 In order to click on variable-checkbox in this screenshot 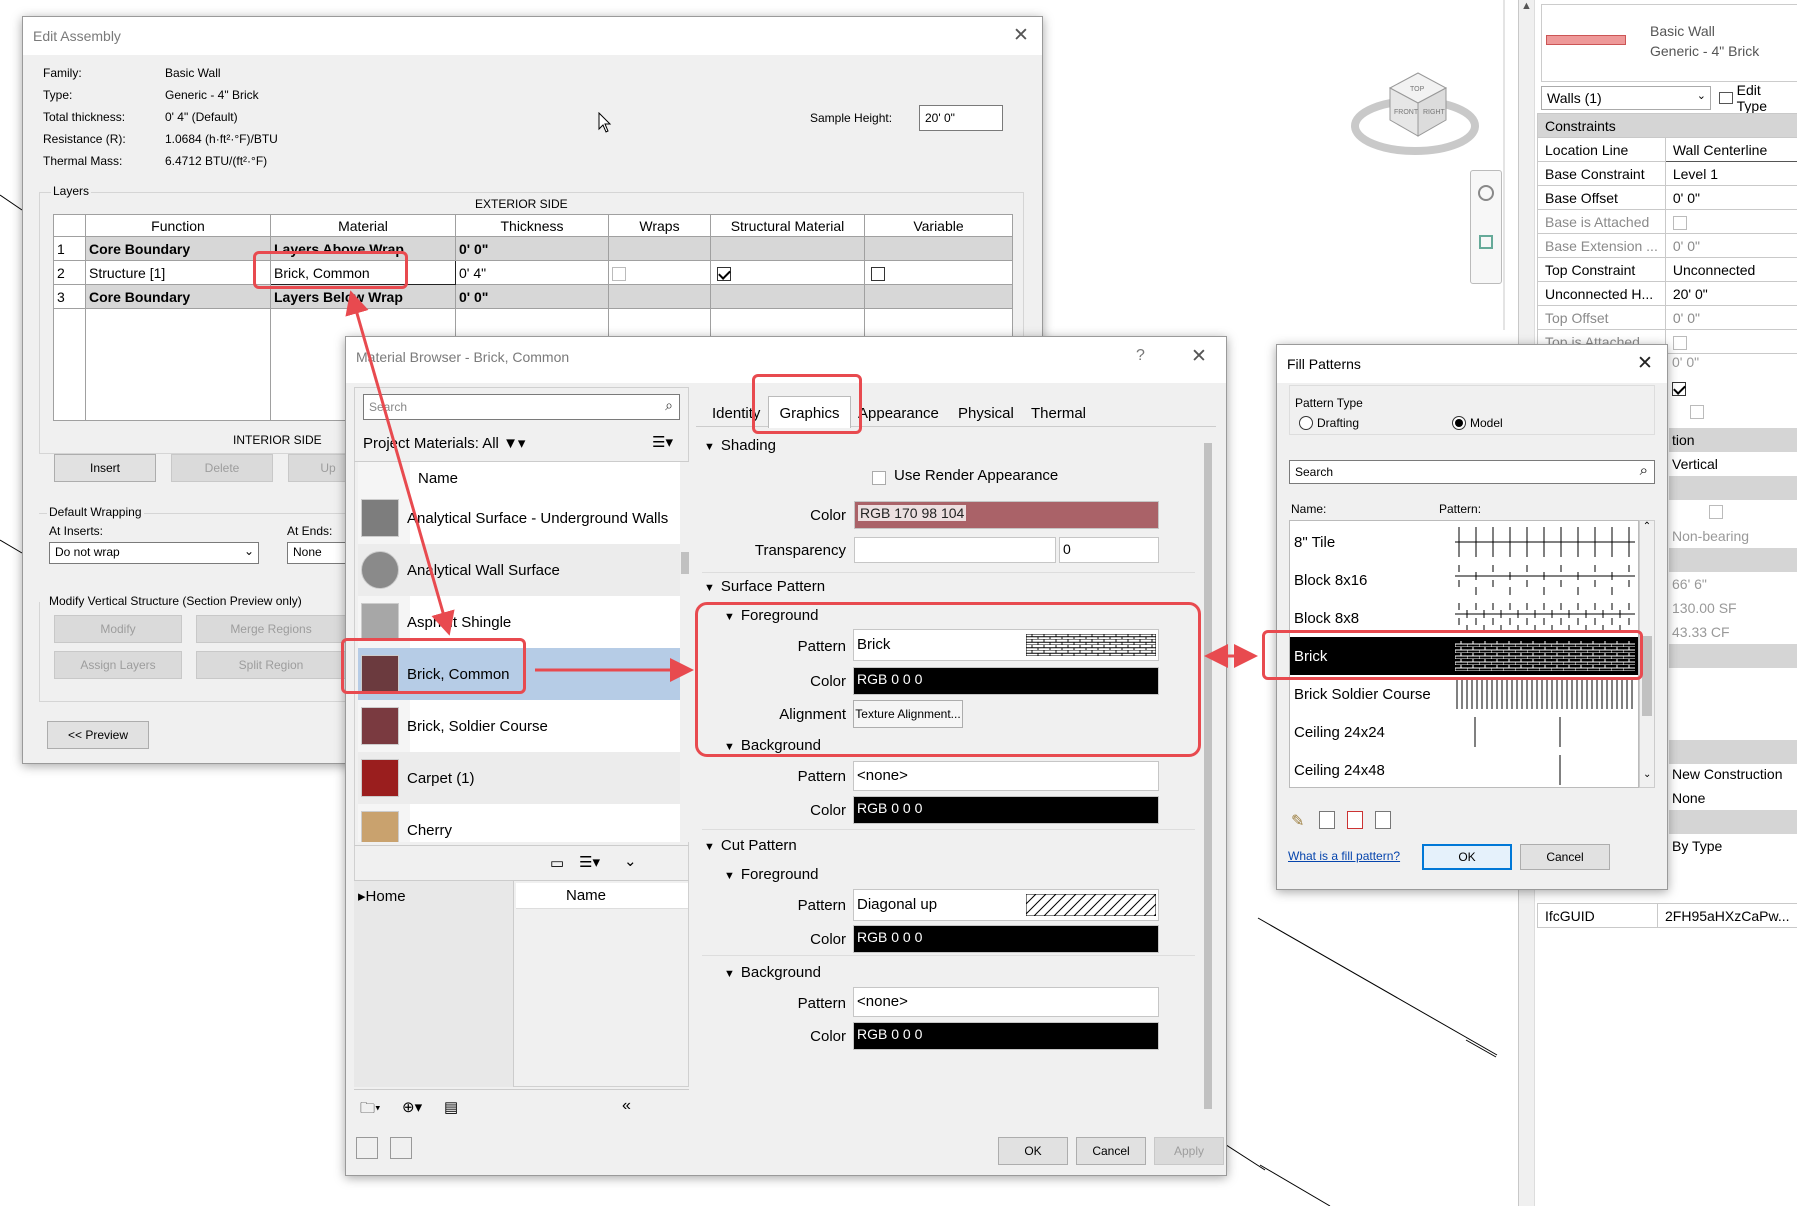, I will do `click(878, 273)`.